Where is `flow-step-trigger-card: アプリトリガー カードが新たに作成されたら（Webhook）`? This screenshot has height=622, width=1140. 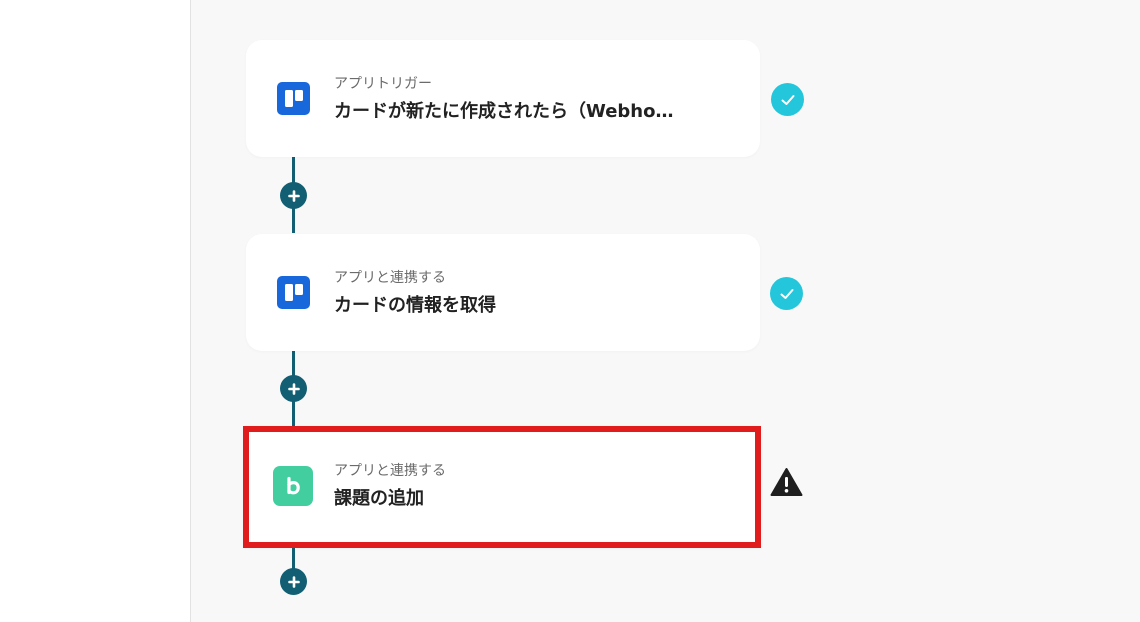
flow-step-trigger-card: アプリトリガー カードが新たに作成されたら（Webhook） is located at coordinates (503, 98).